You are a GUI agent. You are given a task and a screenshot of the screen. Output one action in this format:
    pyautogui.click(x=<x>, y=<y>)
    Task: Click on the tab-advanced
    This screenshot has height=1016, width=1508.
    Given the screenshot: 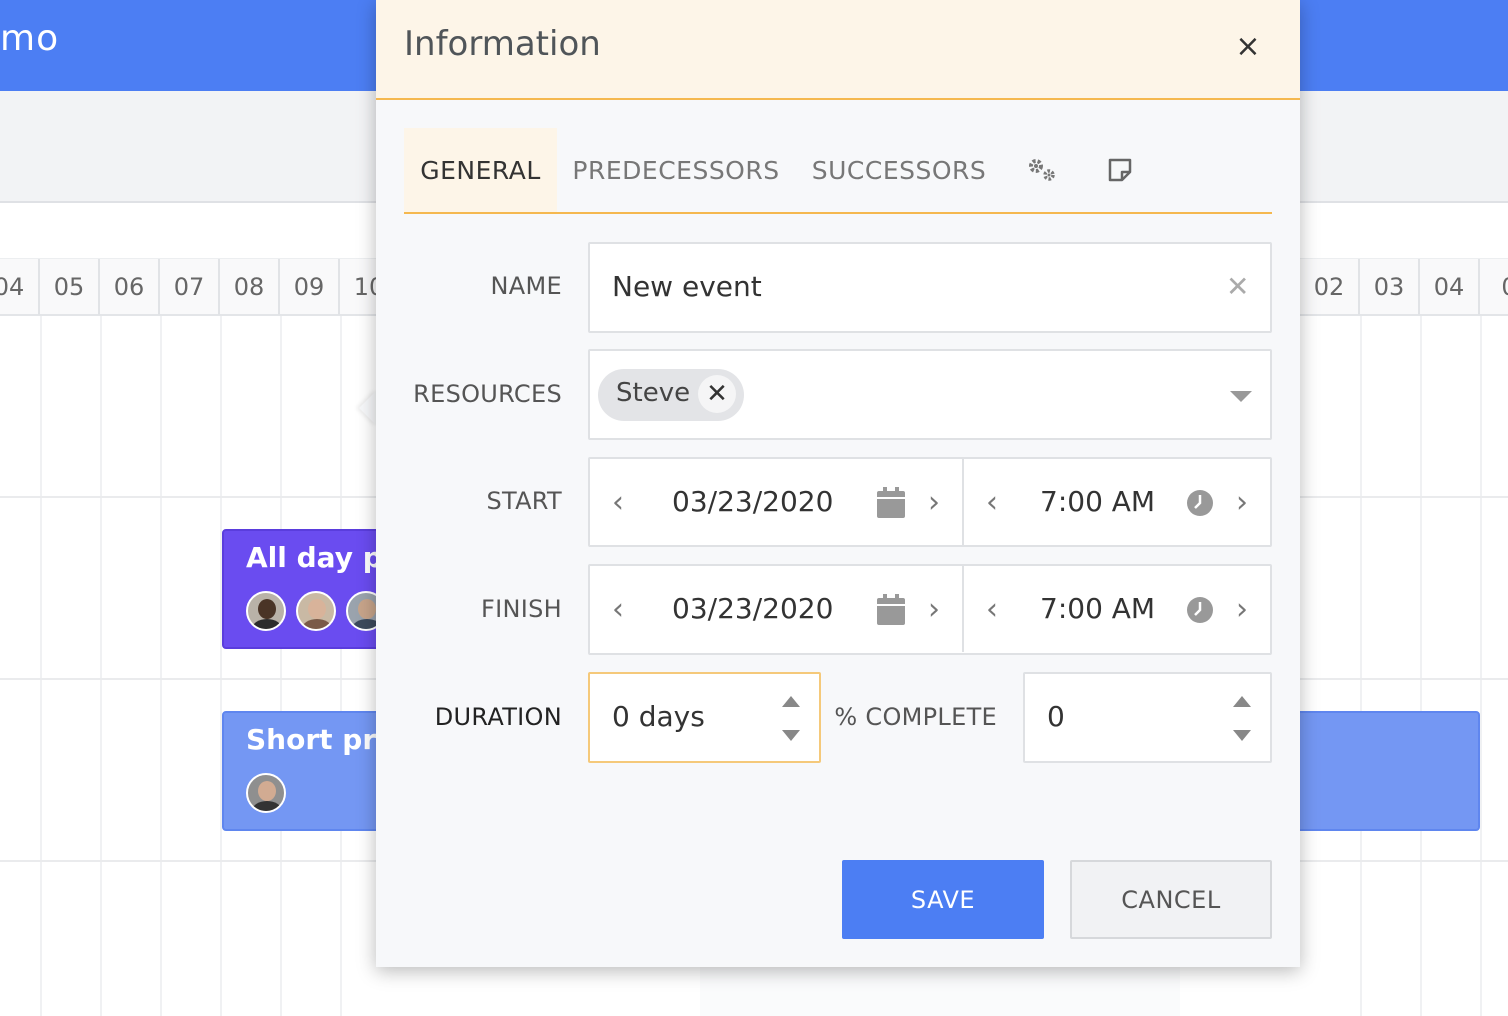 What is the action you would take?
    pyautogui.click(x=1042, y=170)
    